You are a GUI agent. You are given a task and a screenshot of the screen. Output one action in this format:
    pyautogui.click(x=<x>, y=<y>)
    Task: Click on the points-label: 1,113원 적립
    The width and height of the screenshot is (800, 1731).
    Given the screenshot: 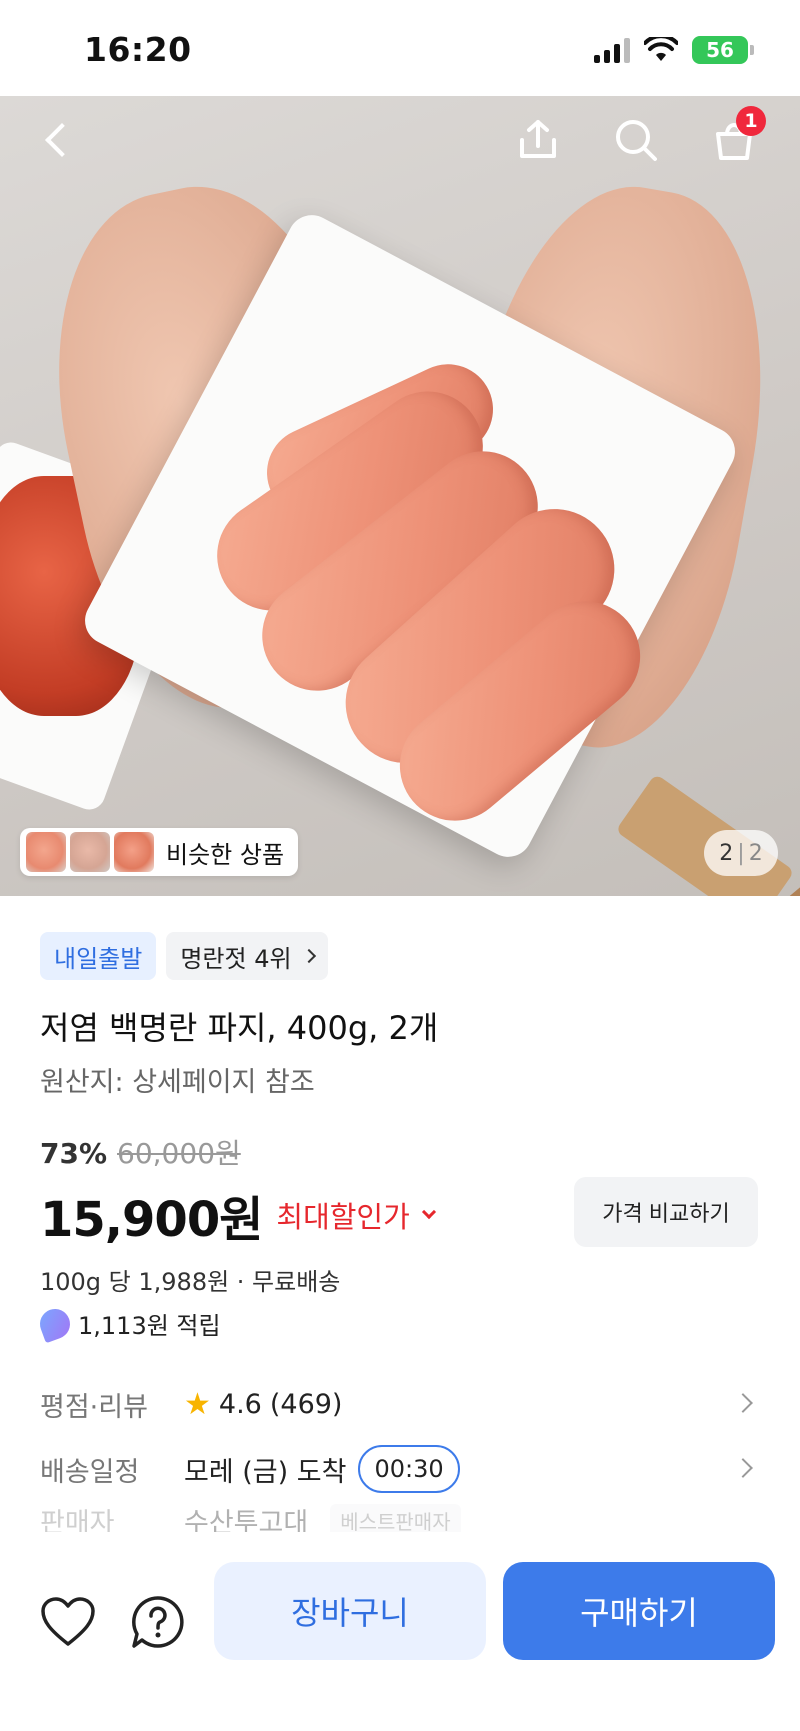 What is the action you would take?
    pyautogui.click(x=149, y=1326)
    